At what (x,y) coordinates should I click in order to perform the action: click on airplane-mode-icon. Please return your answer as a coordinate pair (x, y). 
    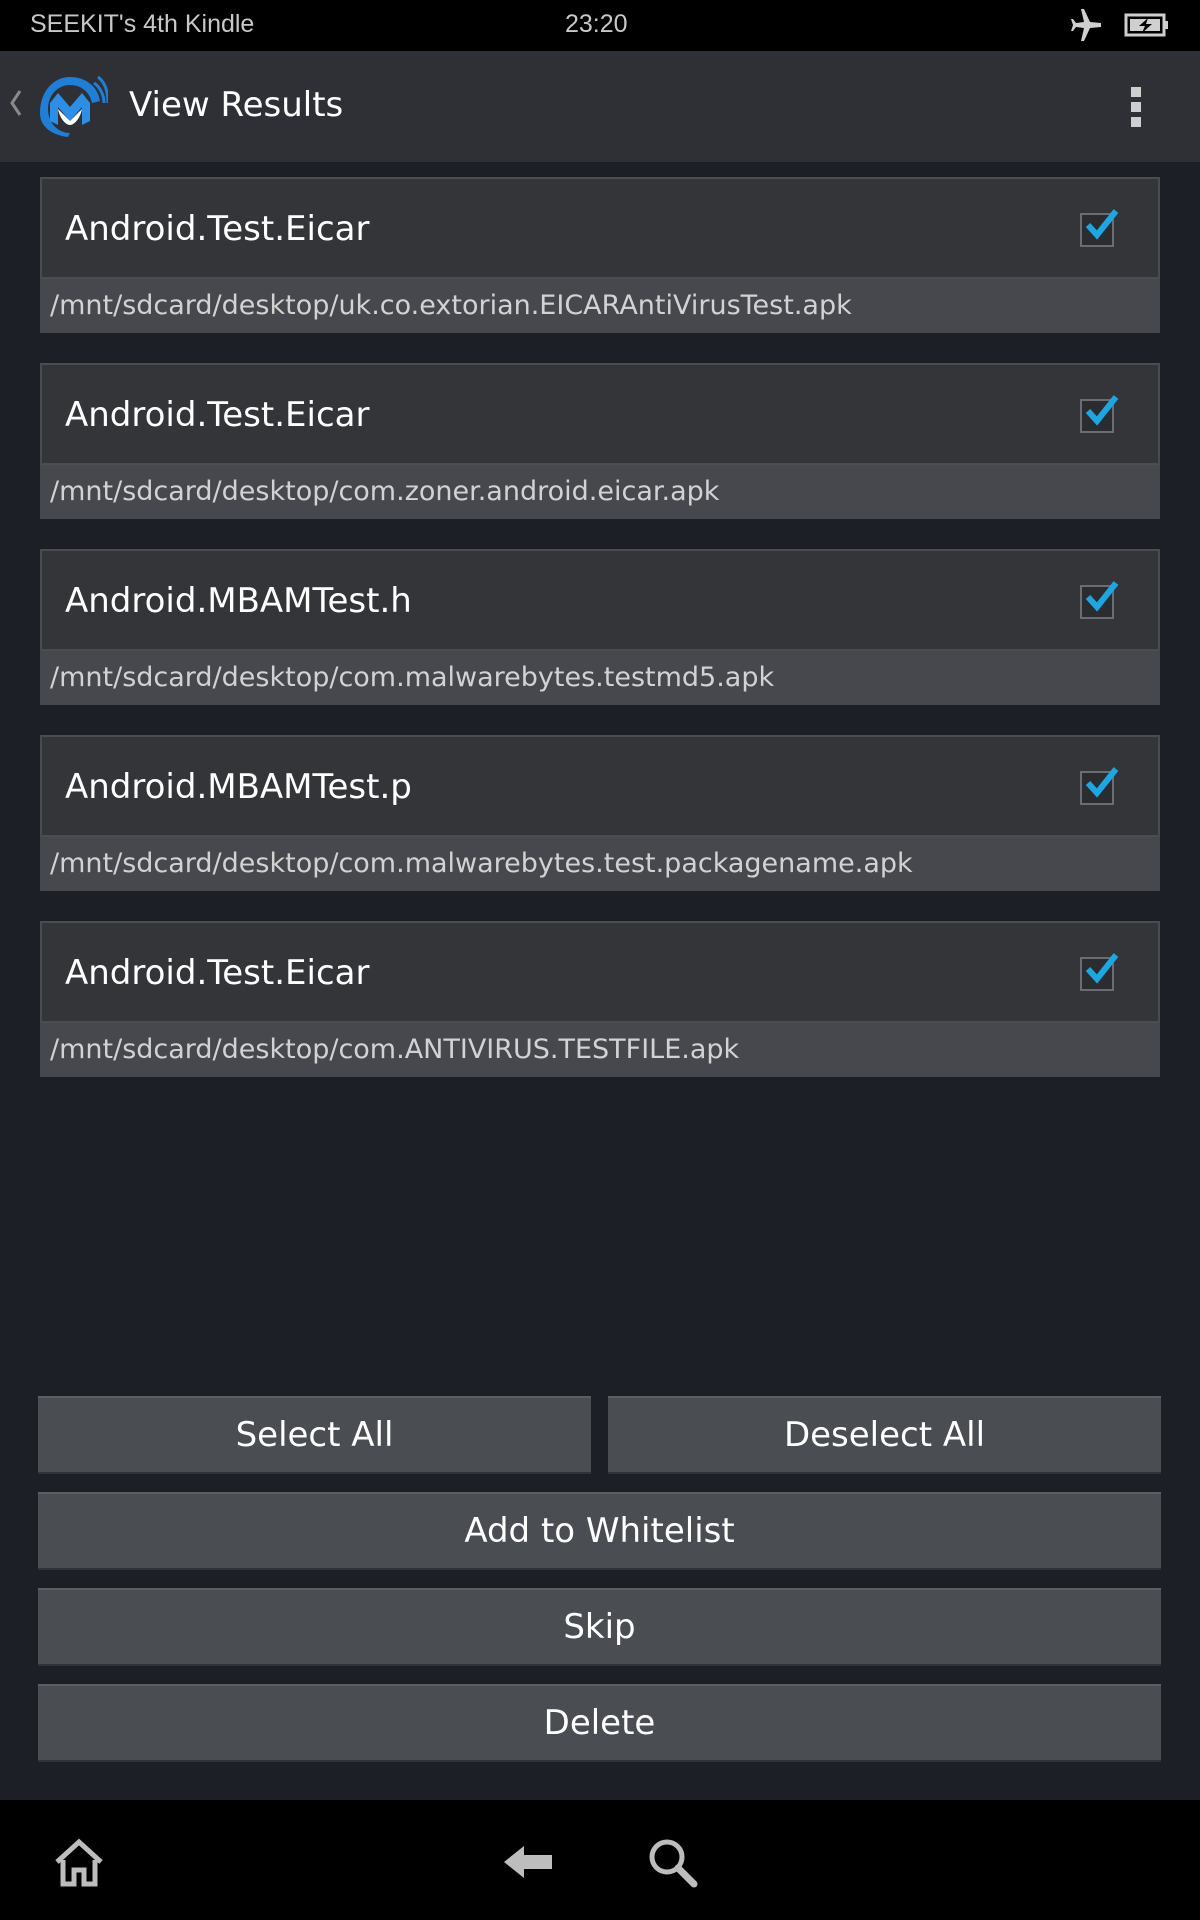
    Looking at the image, I should click on (1086, 25).